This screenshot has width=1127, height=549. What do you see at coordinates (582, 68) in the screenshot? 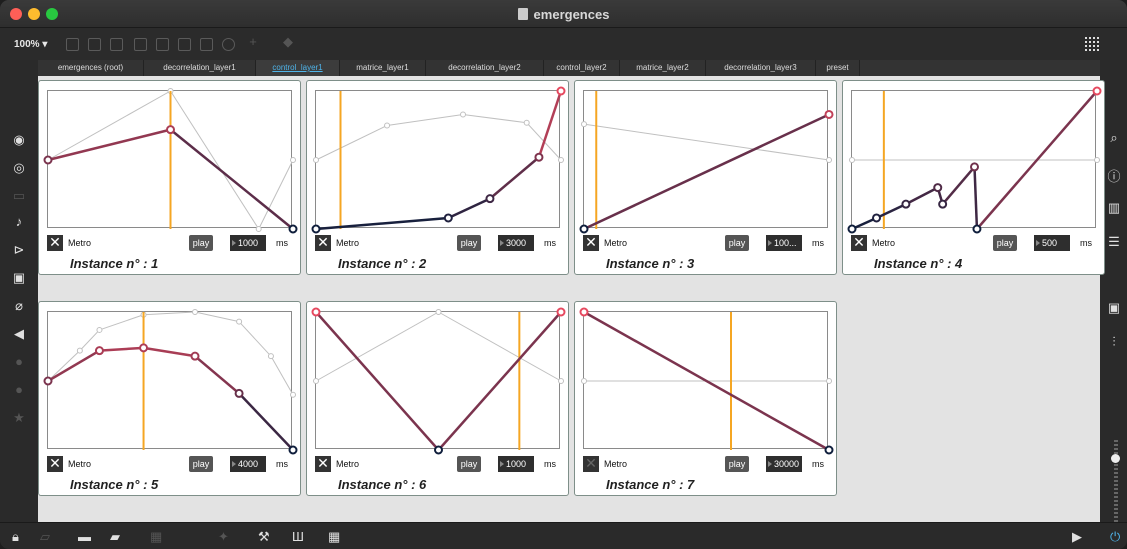
I see `tab-control-layer2: control_layer2` at bounding box center [582, 68].